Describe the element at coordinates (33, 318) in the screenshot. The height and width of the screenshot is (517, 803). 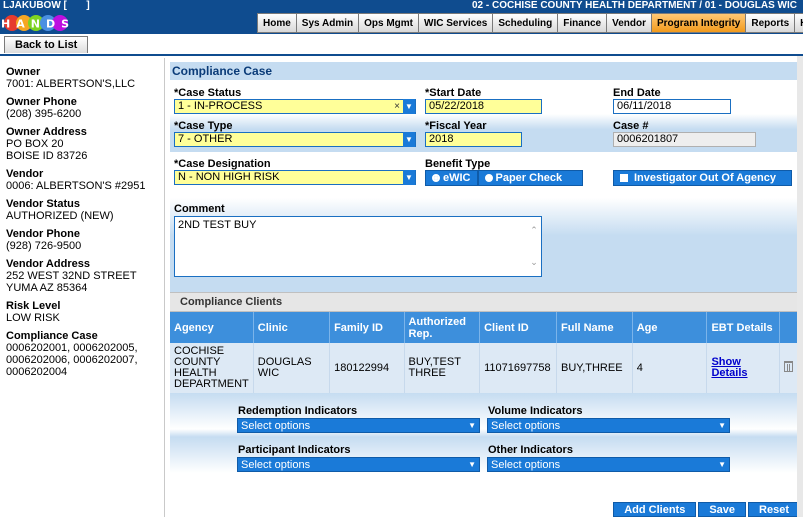
I see `risk-level-value: LOW RISK` at that location.